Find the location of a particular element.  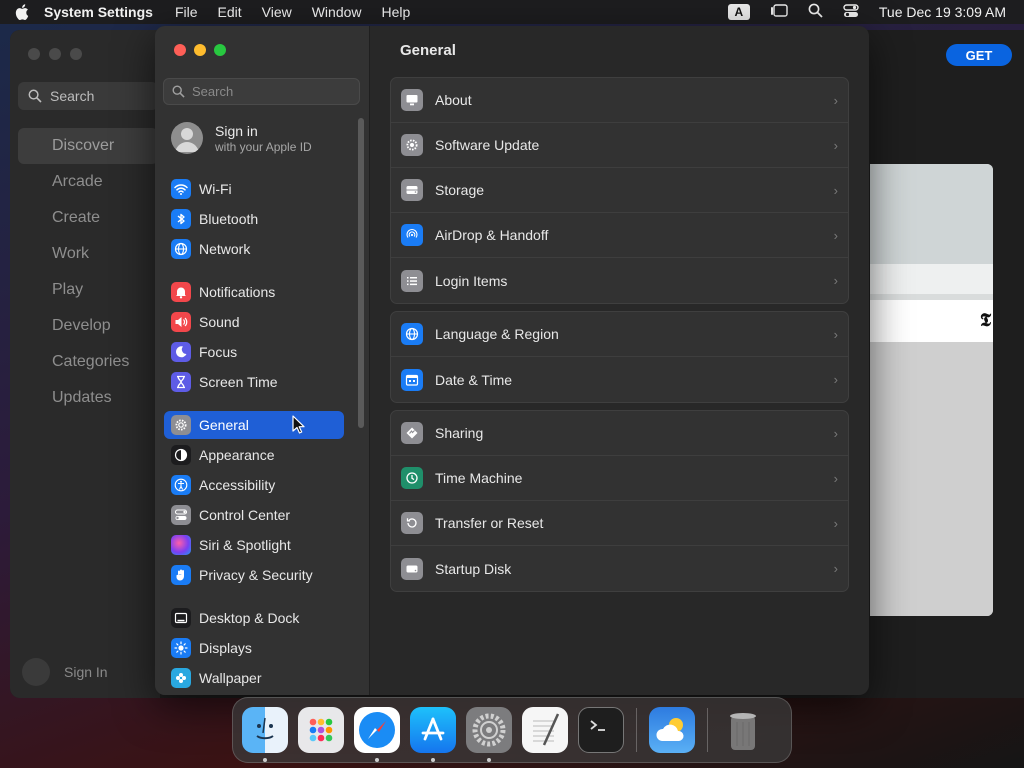

app-store-nav-develop: Develop is located at coordinates (88, 326).